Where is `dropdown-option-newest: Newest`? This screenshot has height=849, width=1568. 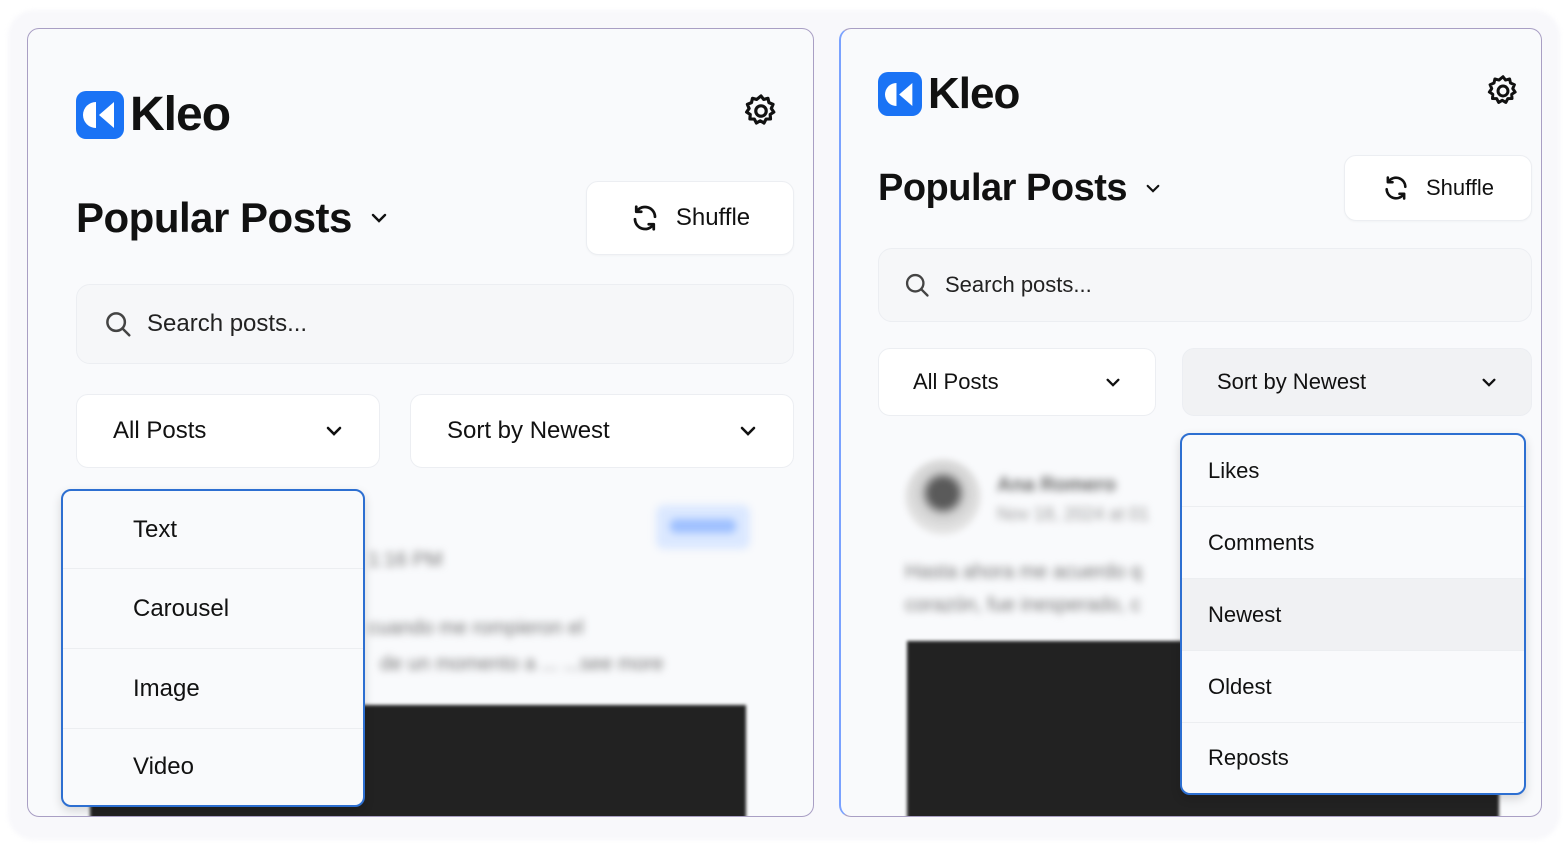 dropdown-option-newest: Newest is located at coordinates (1353, 615).